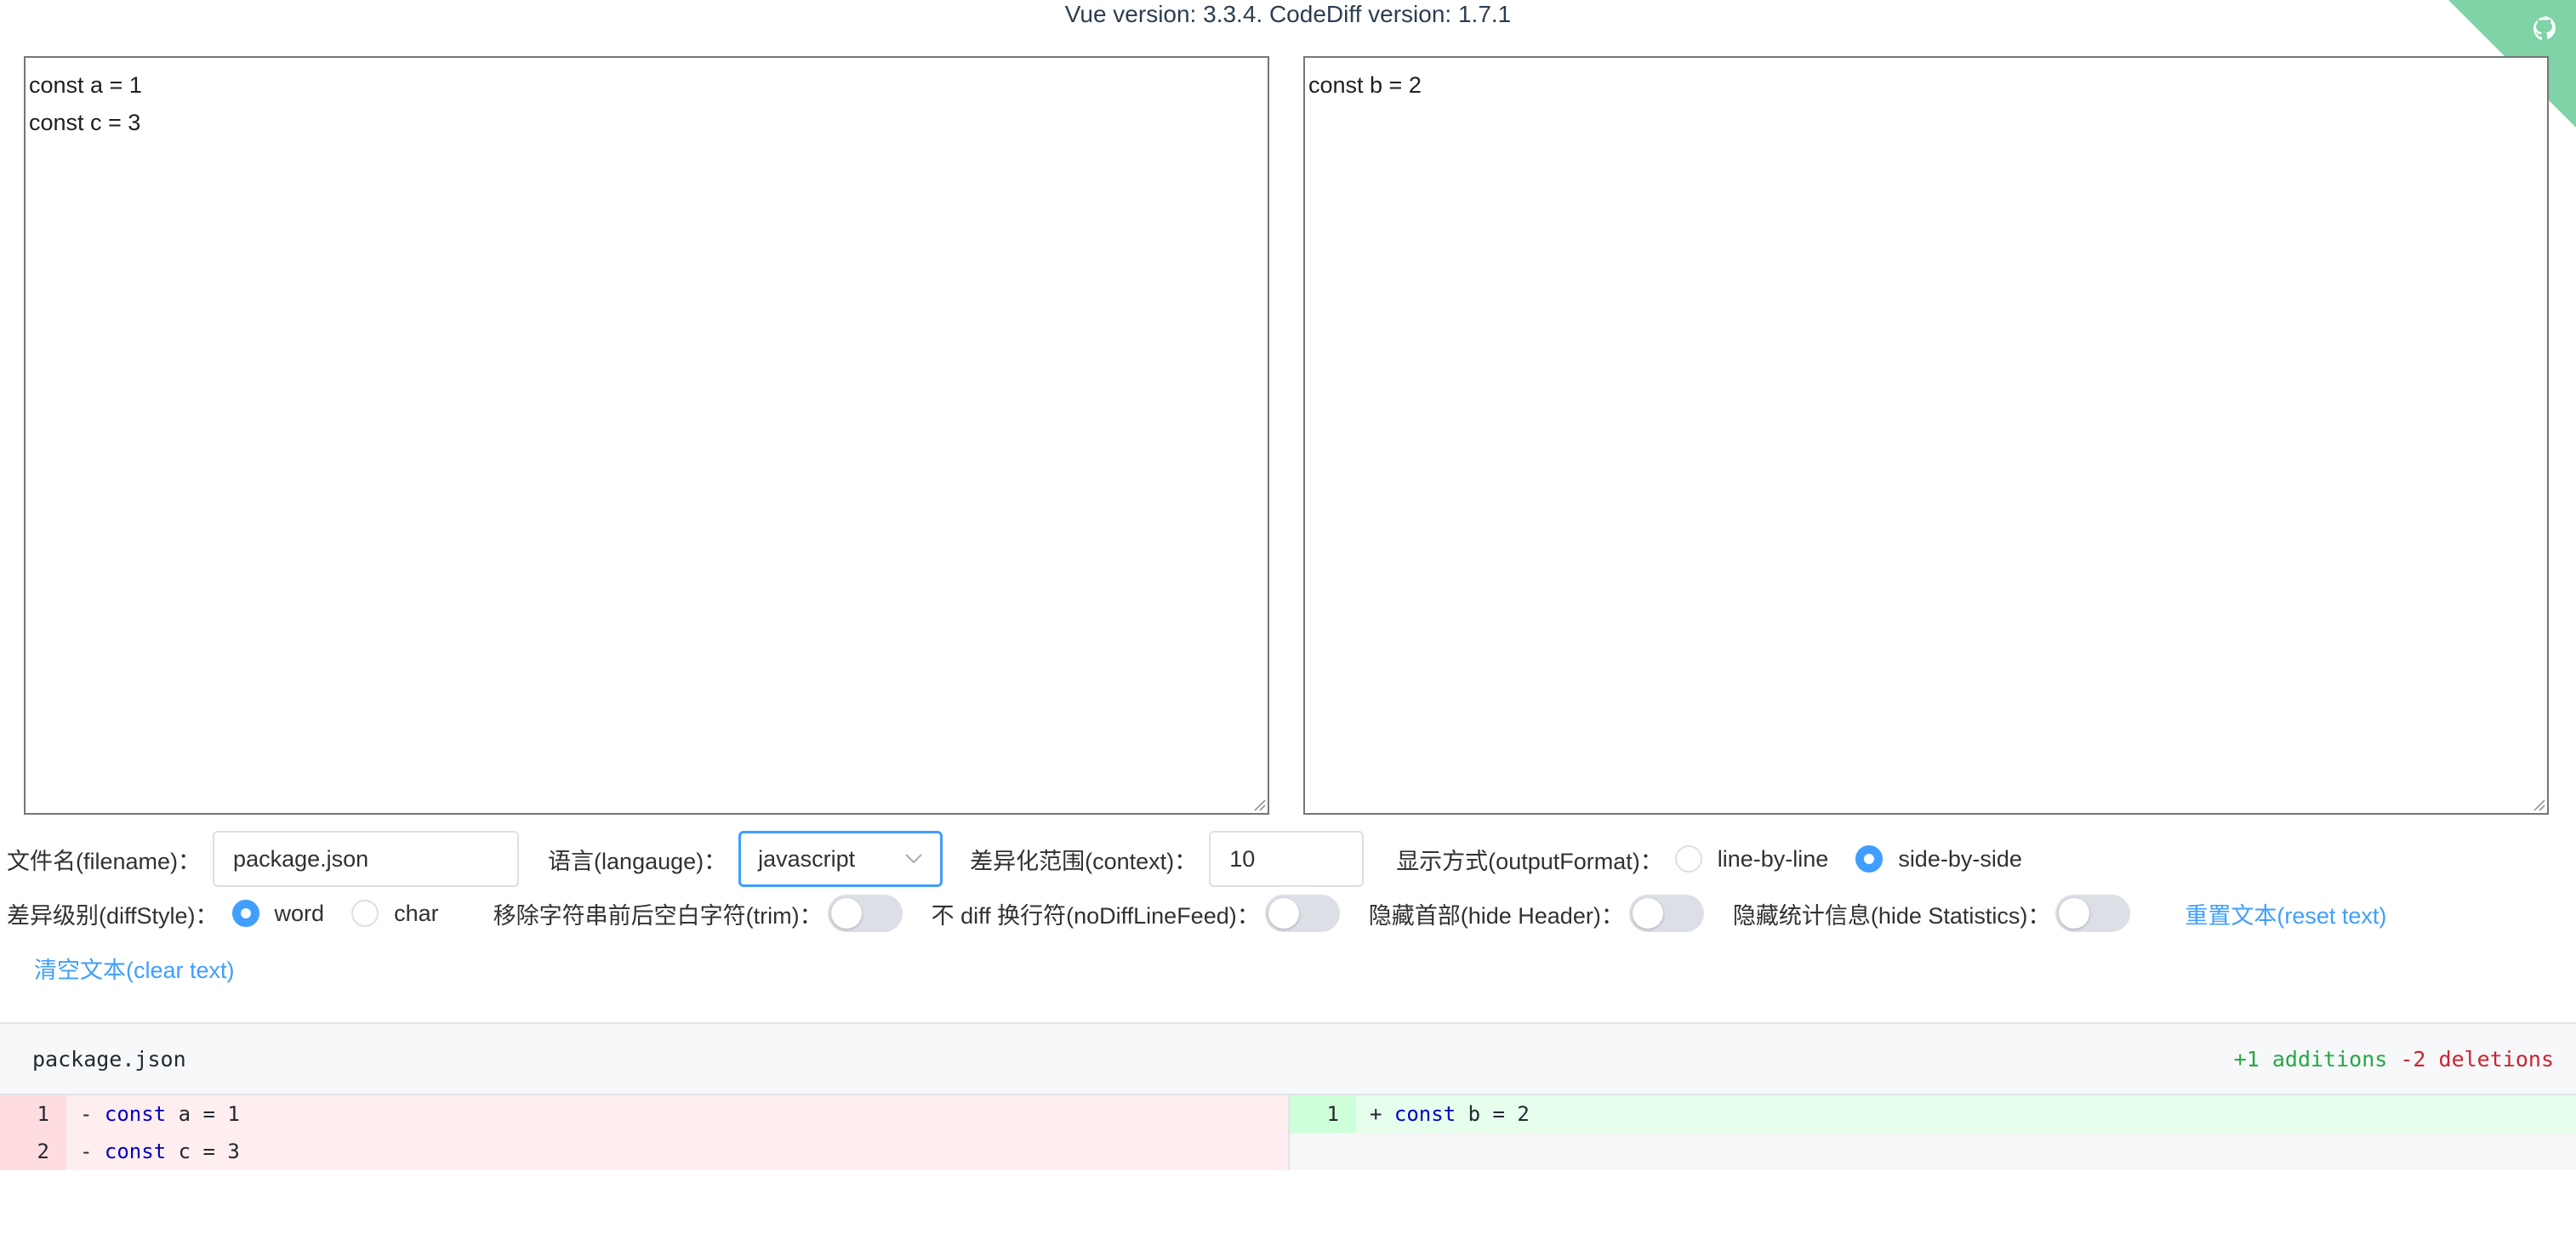  Describe the element at coordinates (1966, 1114) in the screenshot. I see `code-line: + const b = 2` at that location.